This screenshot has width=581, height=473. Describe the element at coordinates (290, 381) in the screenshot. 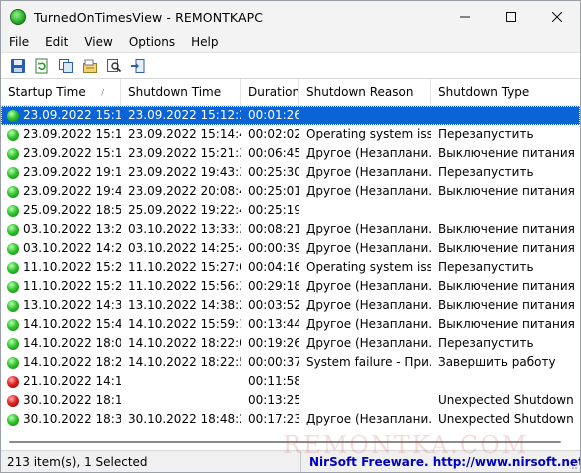

I see `table-row: 21.10.2022 14:17... 00:11:58` at that location.